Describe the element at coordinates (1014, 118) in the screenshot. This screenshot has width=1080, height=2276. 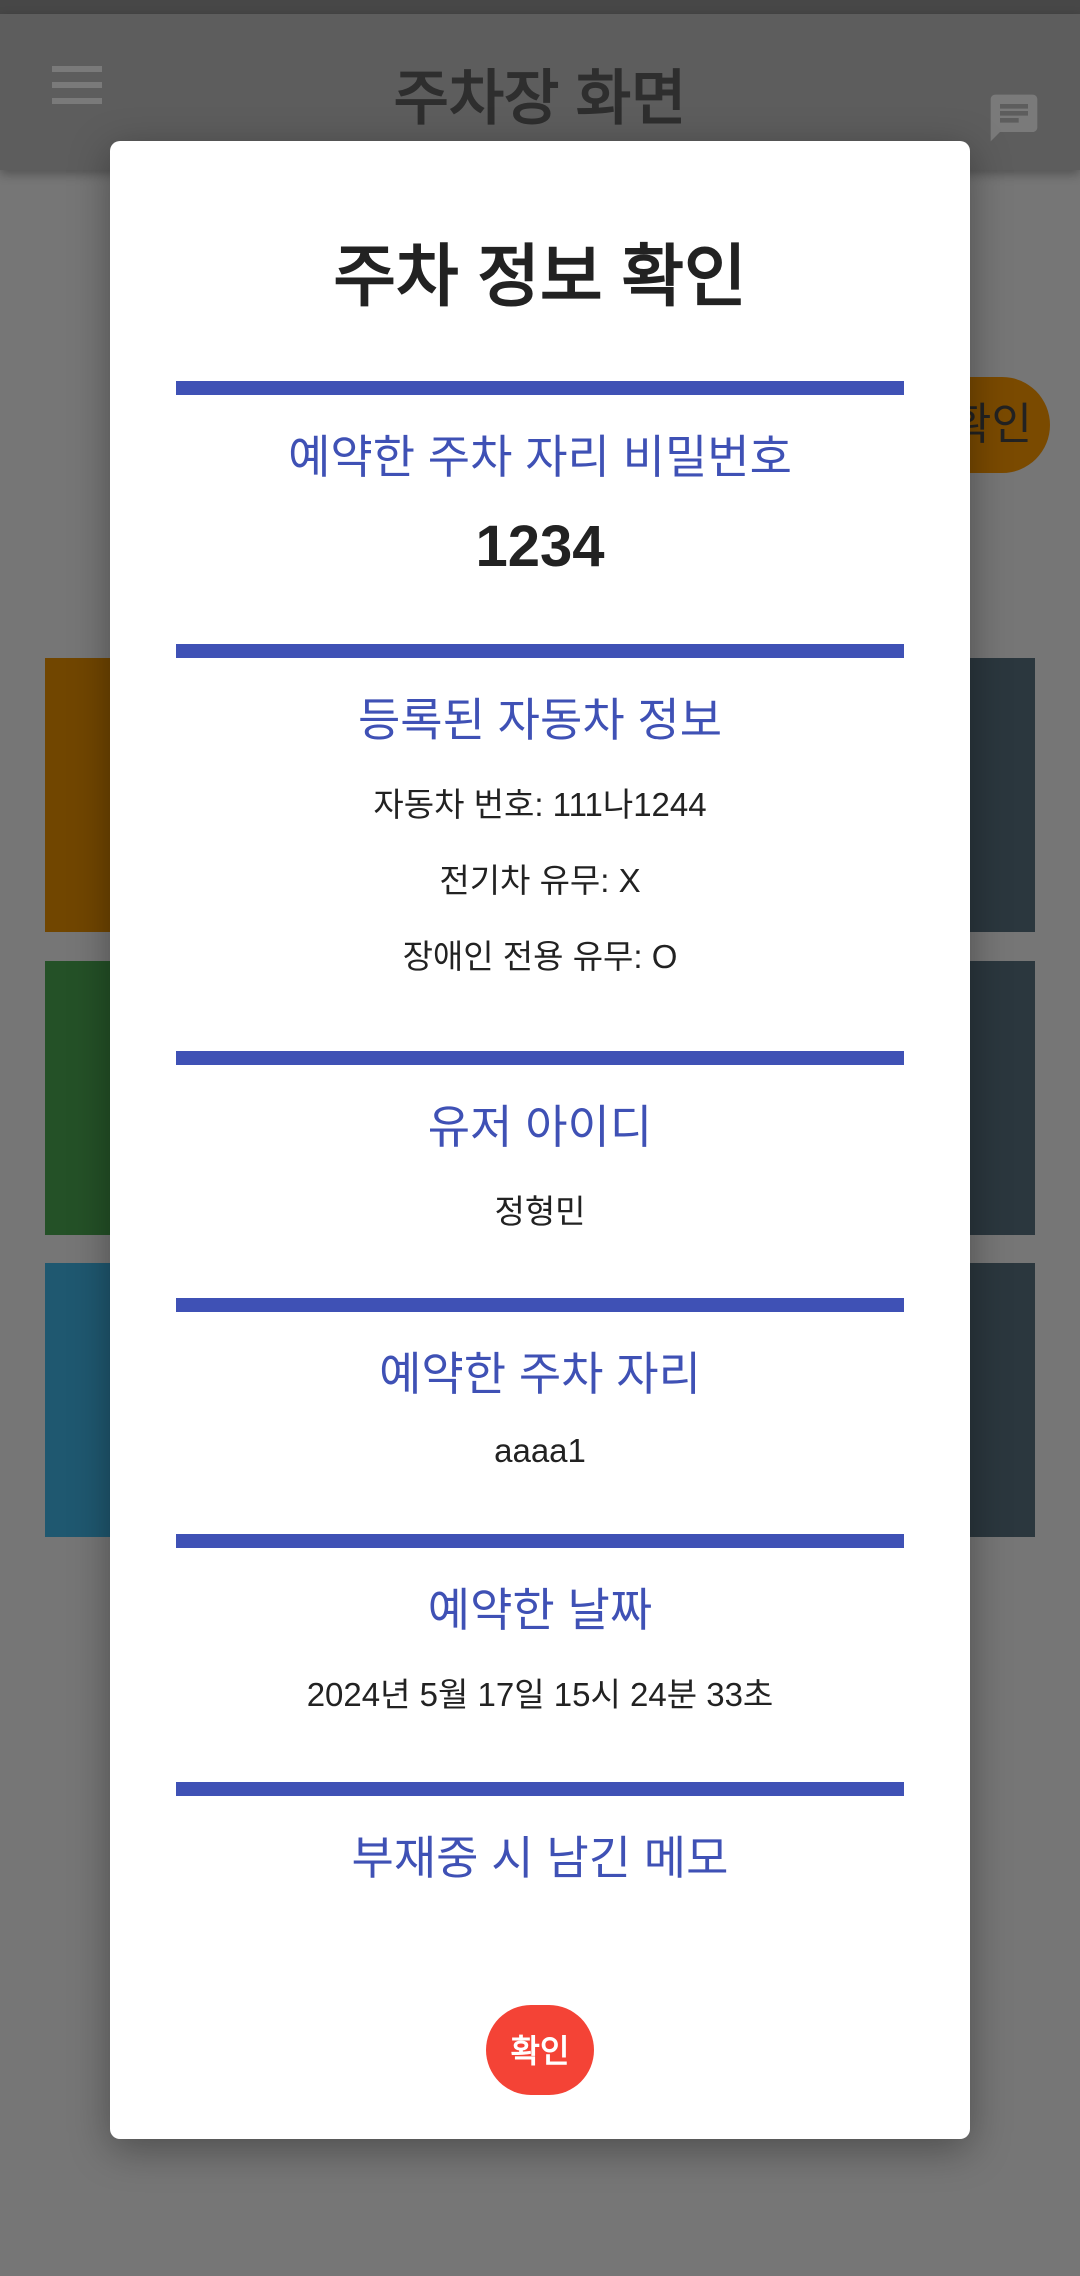
I see `chat-message-icon` at that location.